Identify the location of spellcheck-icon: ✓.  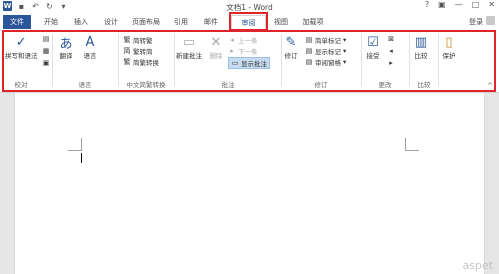
(21, 42).